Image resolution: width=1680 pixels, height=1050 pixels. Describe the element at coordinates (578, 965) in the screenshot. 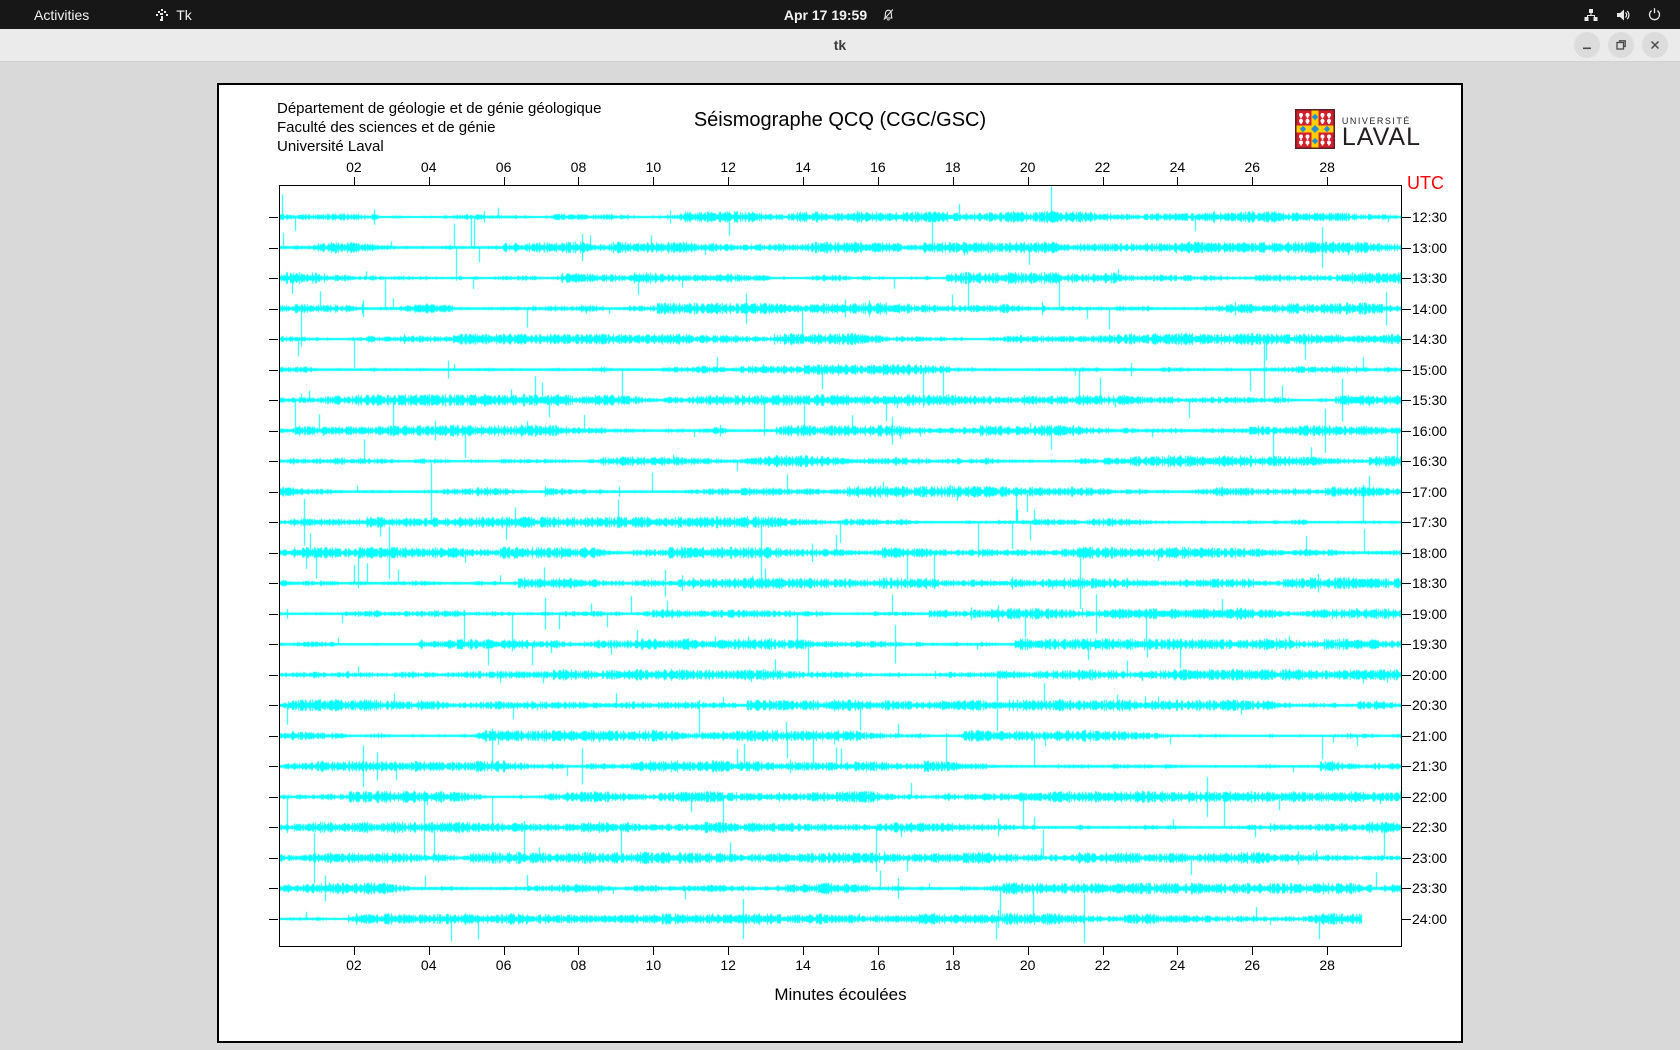

I see `x-tick-label-bottom: 08` at that location.